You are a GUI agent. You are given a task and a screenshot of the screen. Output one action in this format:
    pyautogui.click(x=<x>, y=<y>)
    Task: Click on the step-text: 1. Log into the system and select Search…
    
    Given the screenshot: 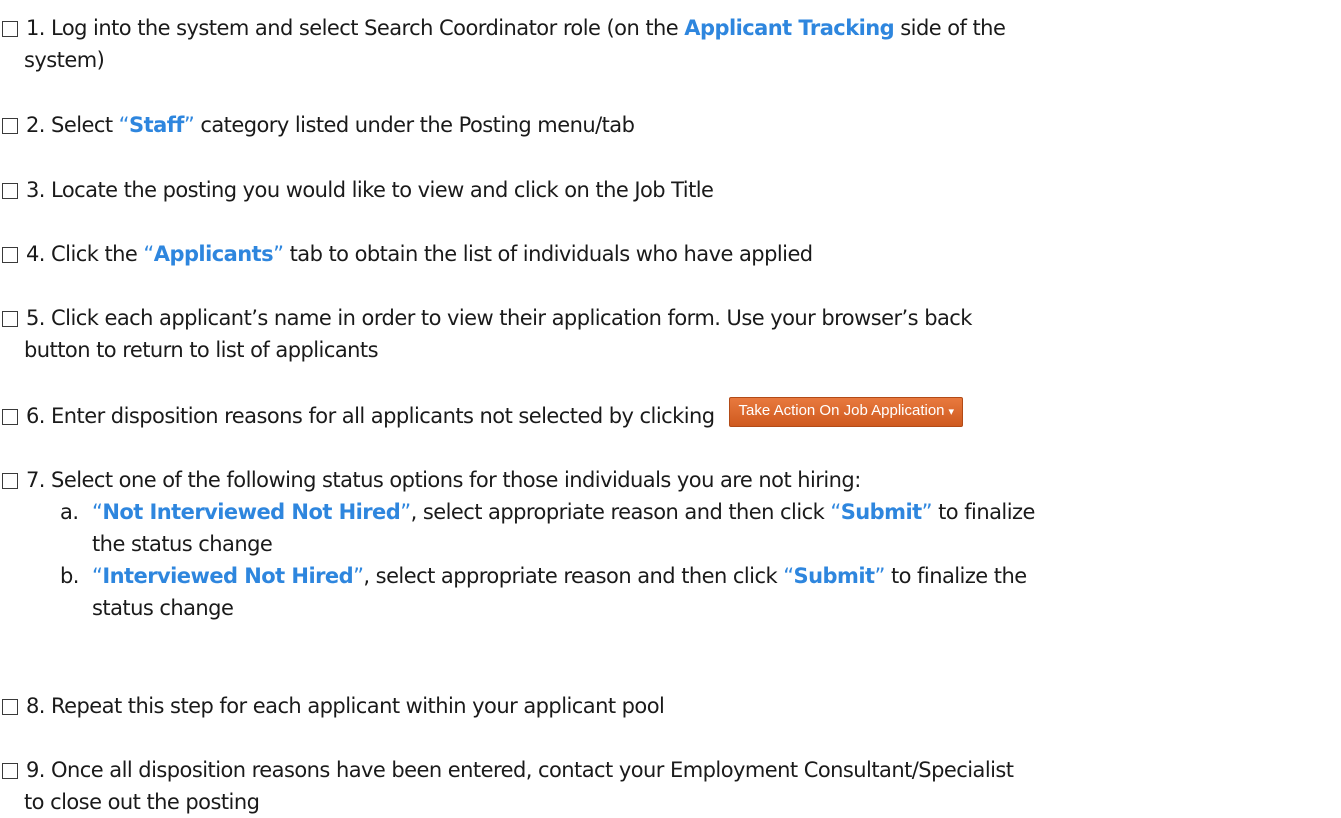 What is the action you would take?
    pyautogui.click(x=355, y=28)
    